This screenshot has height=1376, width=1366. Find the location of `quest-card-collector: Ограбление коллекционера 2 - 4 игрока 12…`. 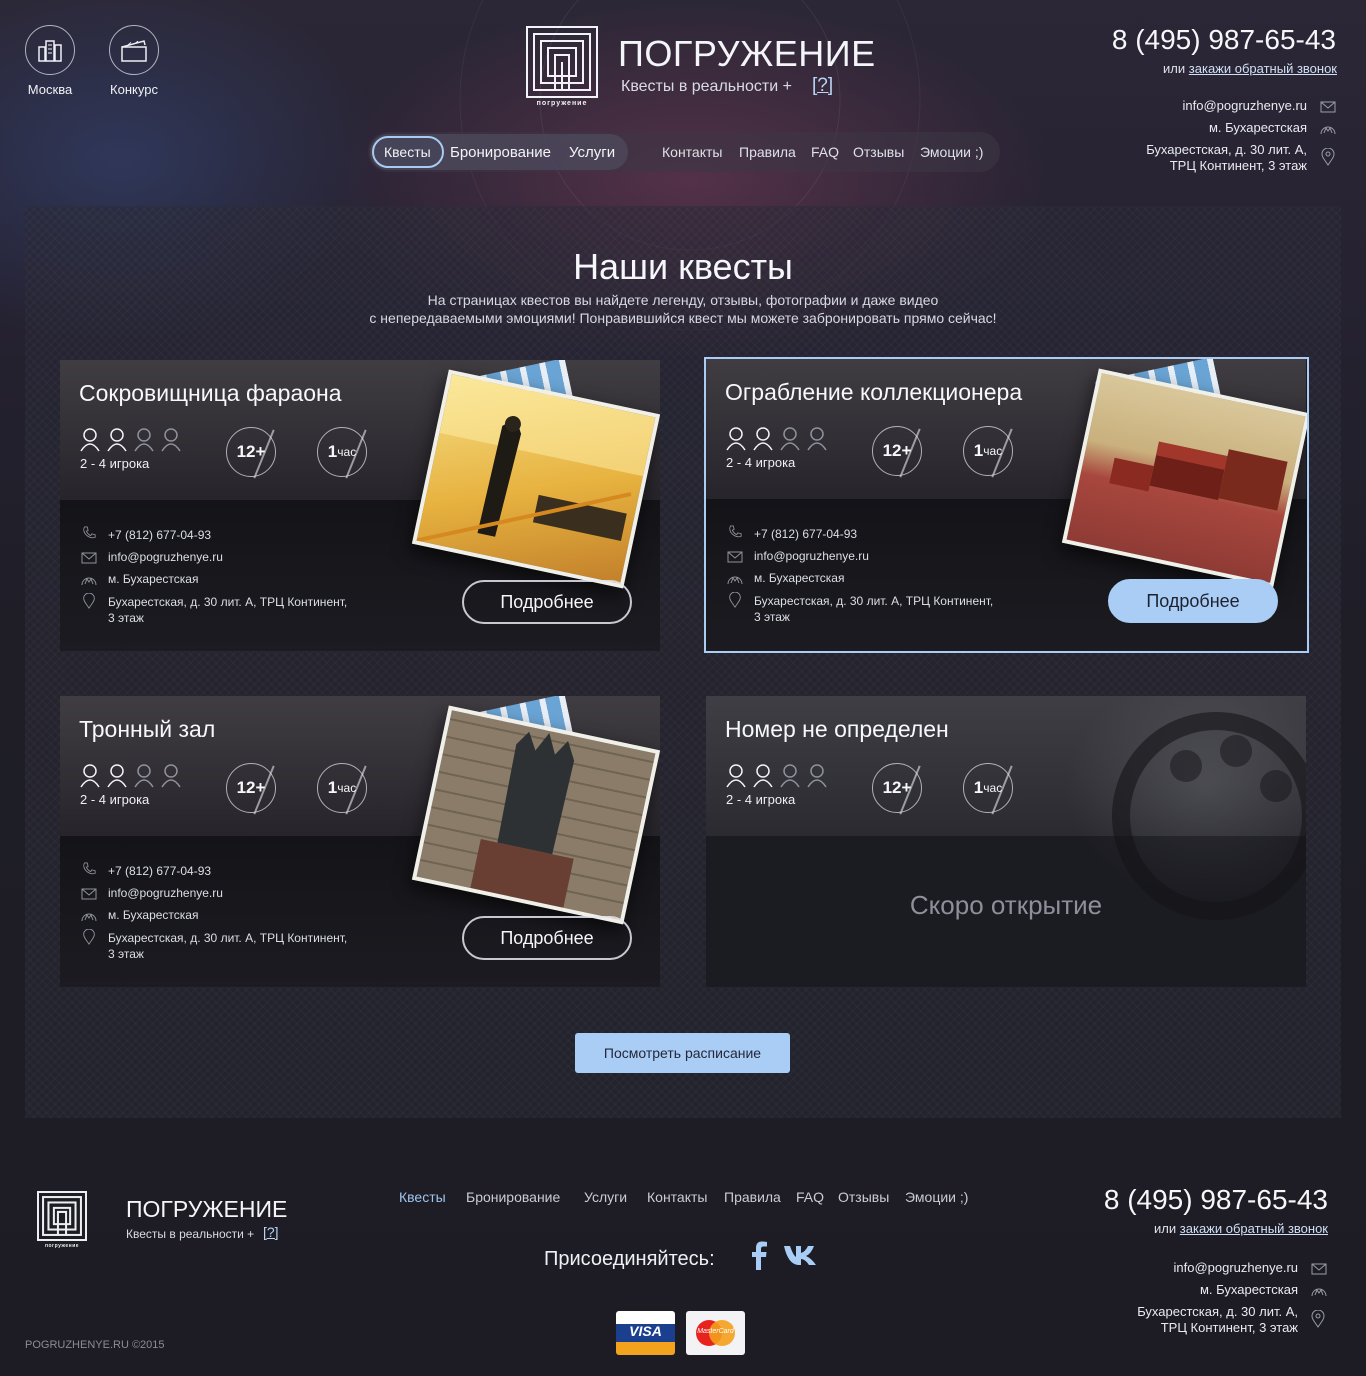

quest-card-collector: Ограбление коллекционера 2 - 4 игрока 12… is located at coordinates (1006, 505).